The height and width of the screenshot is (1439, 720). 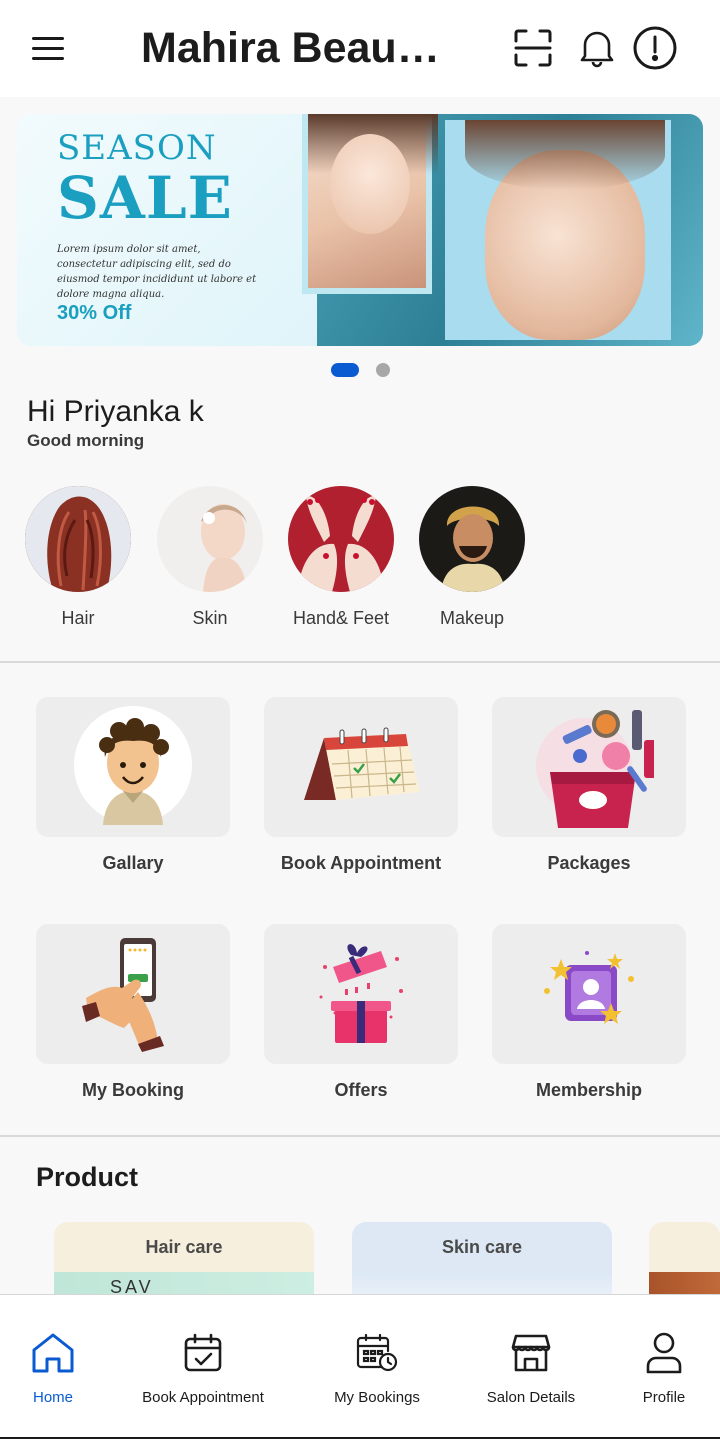 I want to click on banner-model-photo, so click(x=370, y=204).